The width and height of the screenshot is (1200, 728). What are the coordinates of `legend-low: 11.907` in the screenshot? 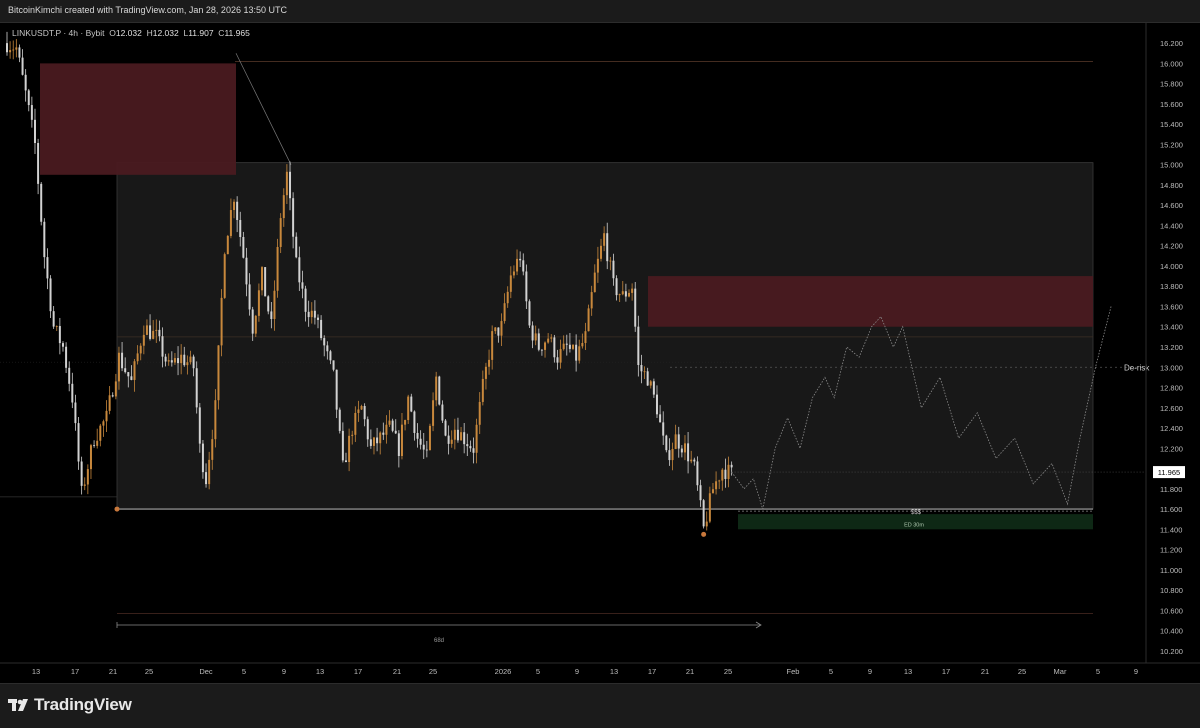 It's located at (201, 33).